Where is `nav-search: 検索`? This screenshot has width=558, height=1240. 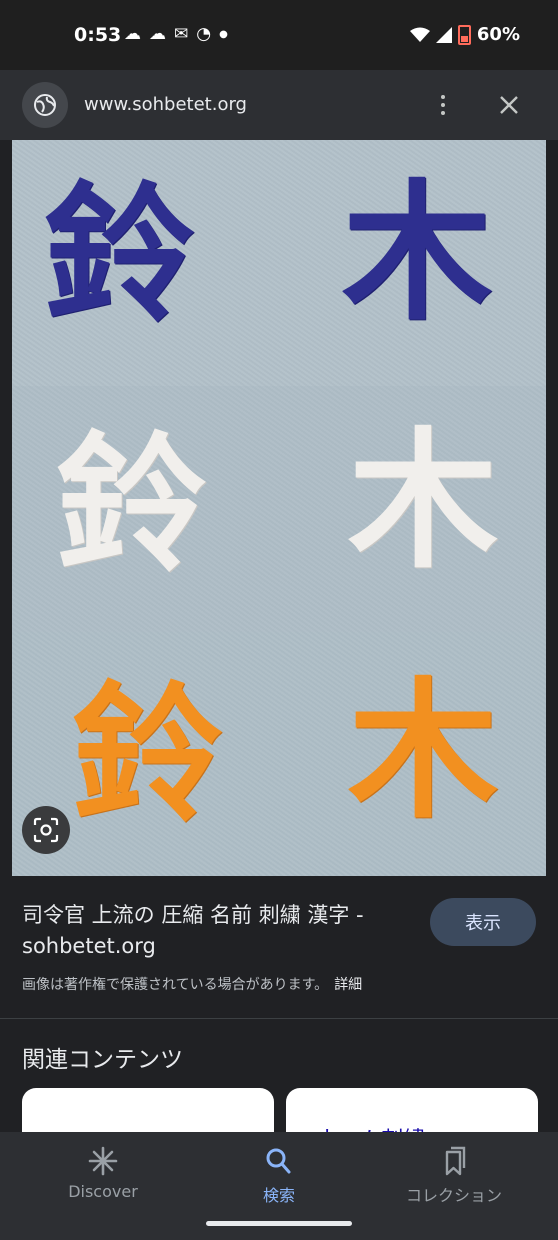
nav-search: 検索 is located at coordinates (279, 1176).